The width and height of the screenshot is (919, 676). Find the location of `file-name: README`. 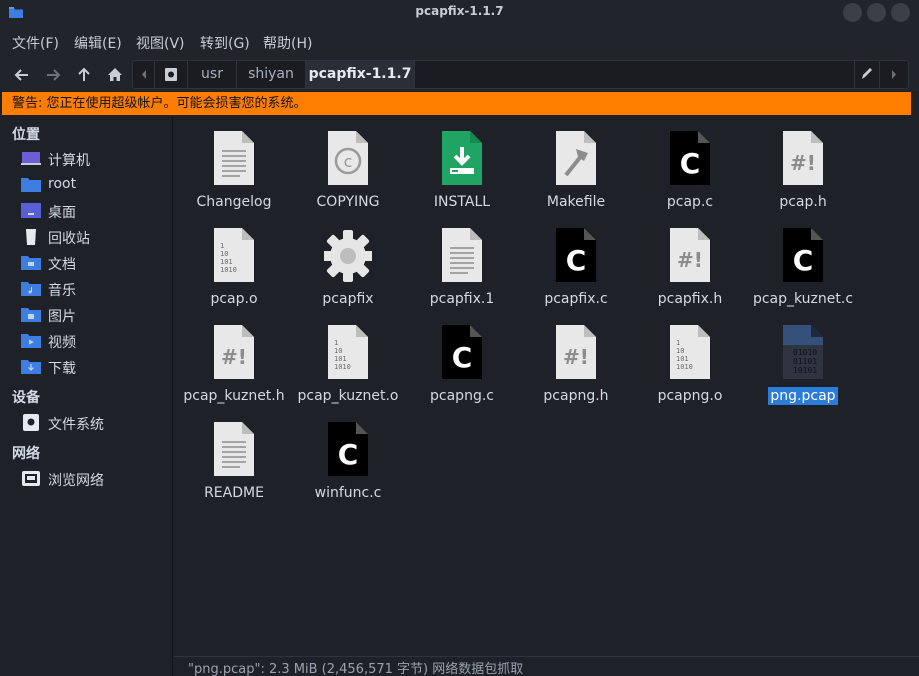

file-name: README is located at coordinates (234, 493).